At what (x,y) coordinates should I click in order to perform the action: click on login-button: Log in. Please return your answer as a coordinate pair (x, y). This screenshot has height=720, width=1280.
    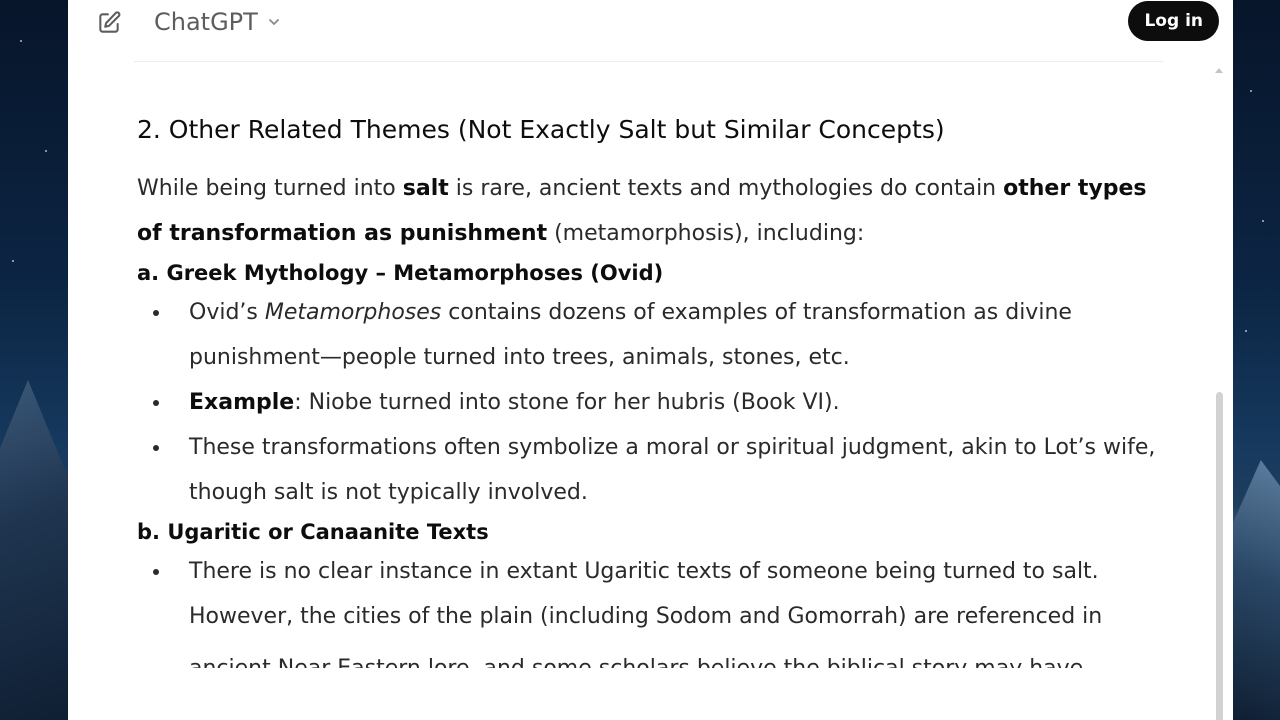
    Looking at the image, I should click on (1173, 21).